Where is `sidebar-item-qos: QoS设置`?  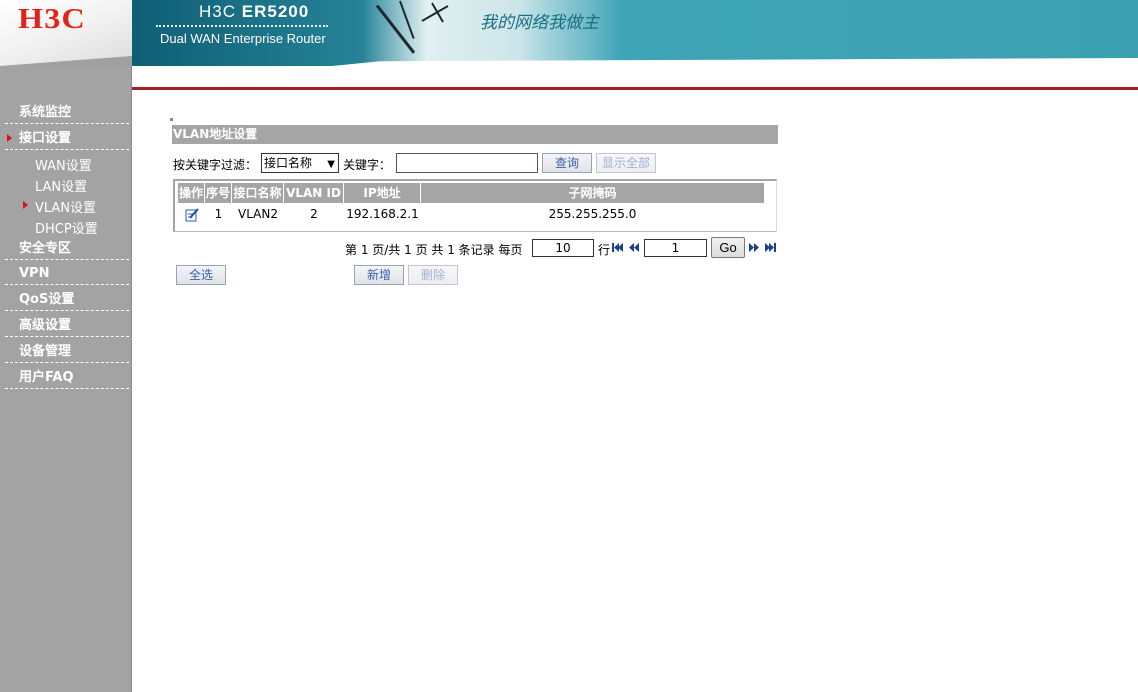 sidebar-item-qos: QoS设置 is located at coordinates (67, 298).